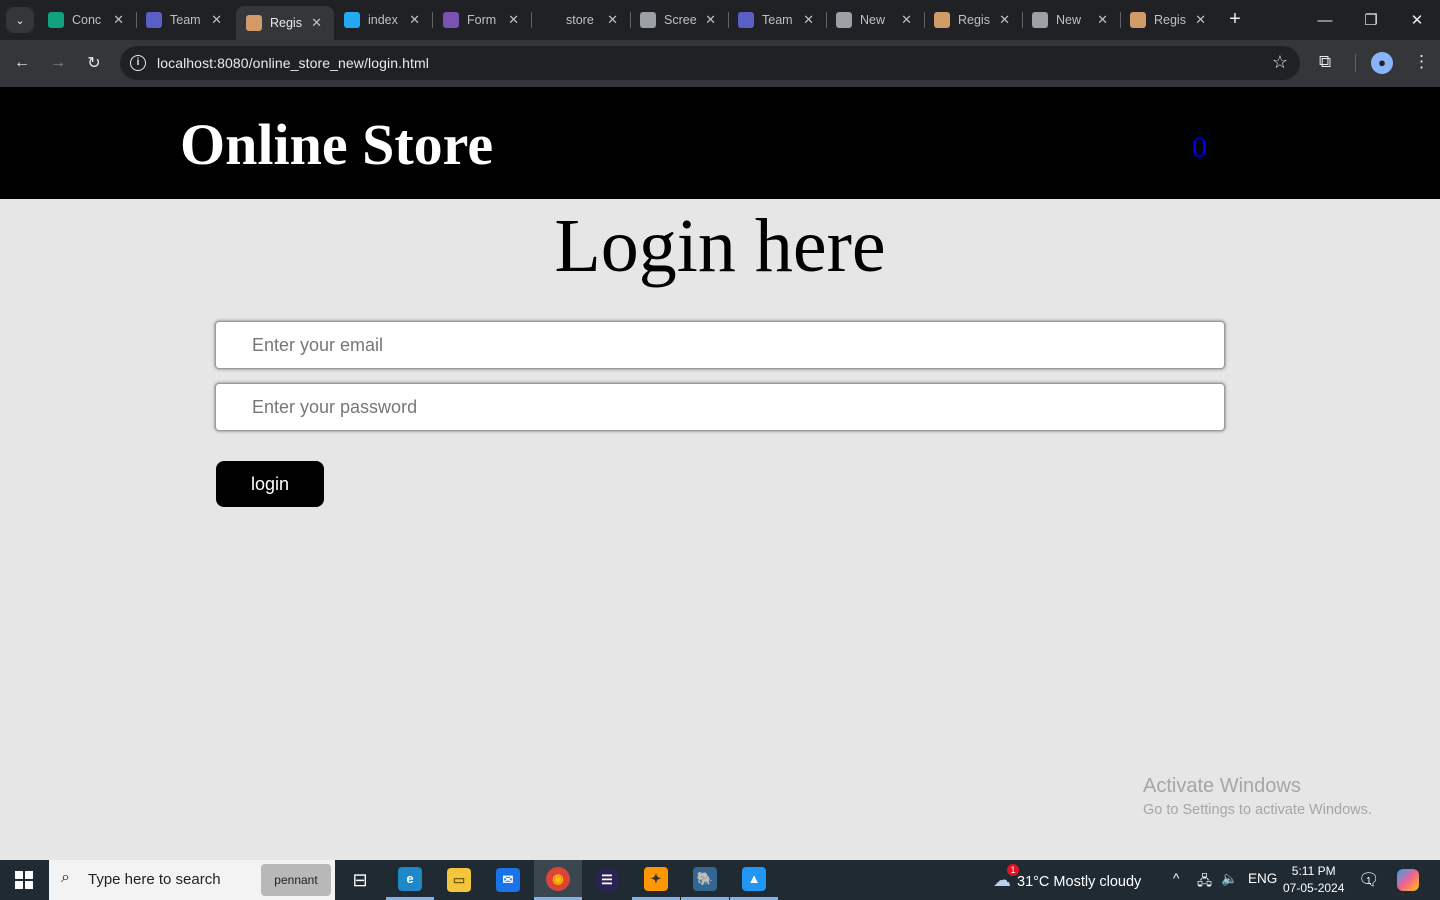 This screenshot has width=1440, height=900. I want to click on restore-icon: ❐, so click(1371, 20).